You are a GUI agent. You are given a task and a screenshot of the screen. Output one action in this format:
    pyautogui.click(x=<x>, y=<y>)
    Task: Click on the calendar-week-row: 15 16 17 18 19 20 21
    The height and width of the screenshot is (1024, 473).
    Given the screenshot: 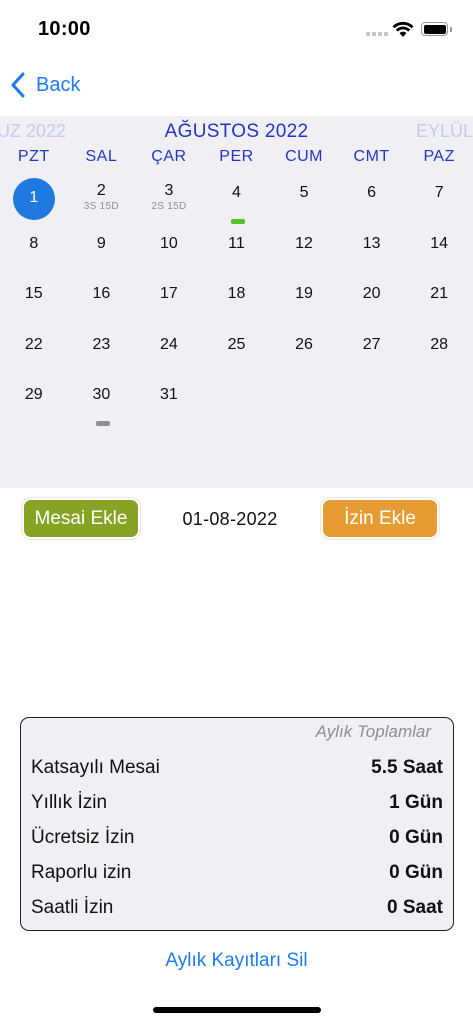 What is the action you would take?
    pyautogui.click(x=236, y=300)
    